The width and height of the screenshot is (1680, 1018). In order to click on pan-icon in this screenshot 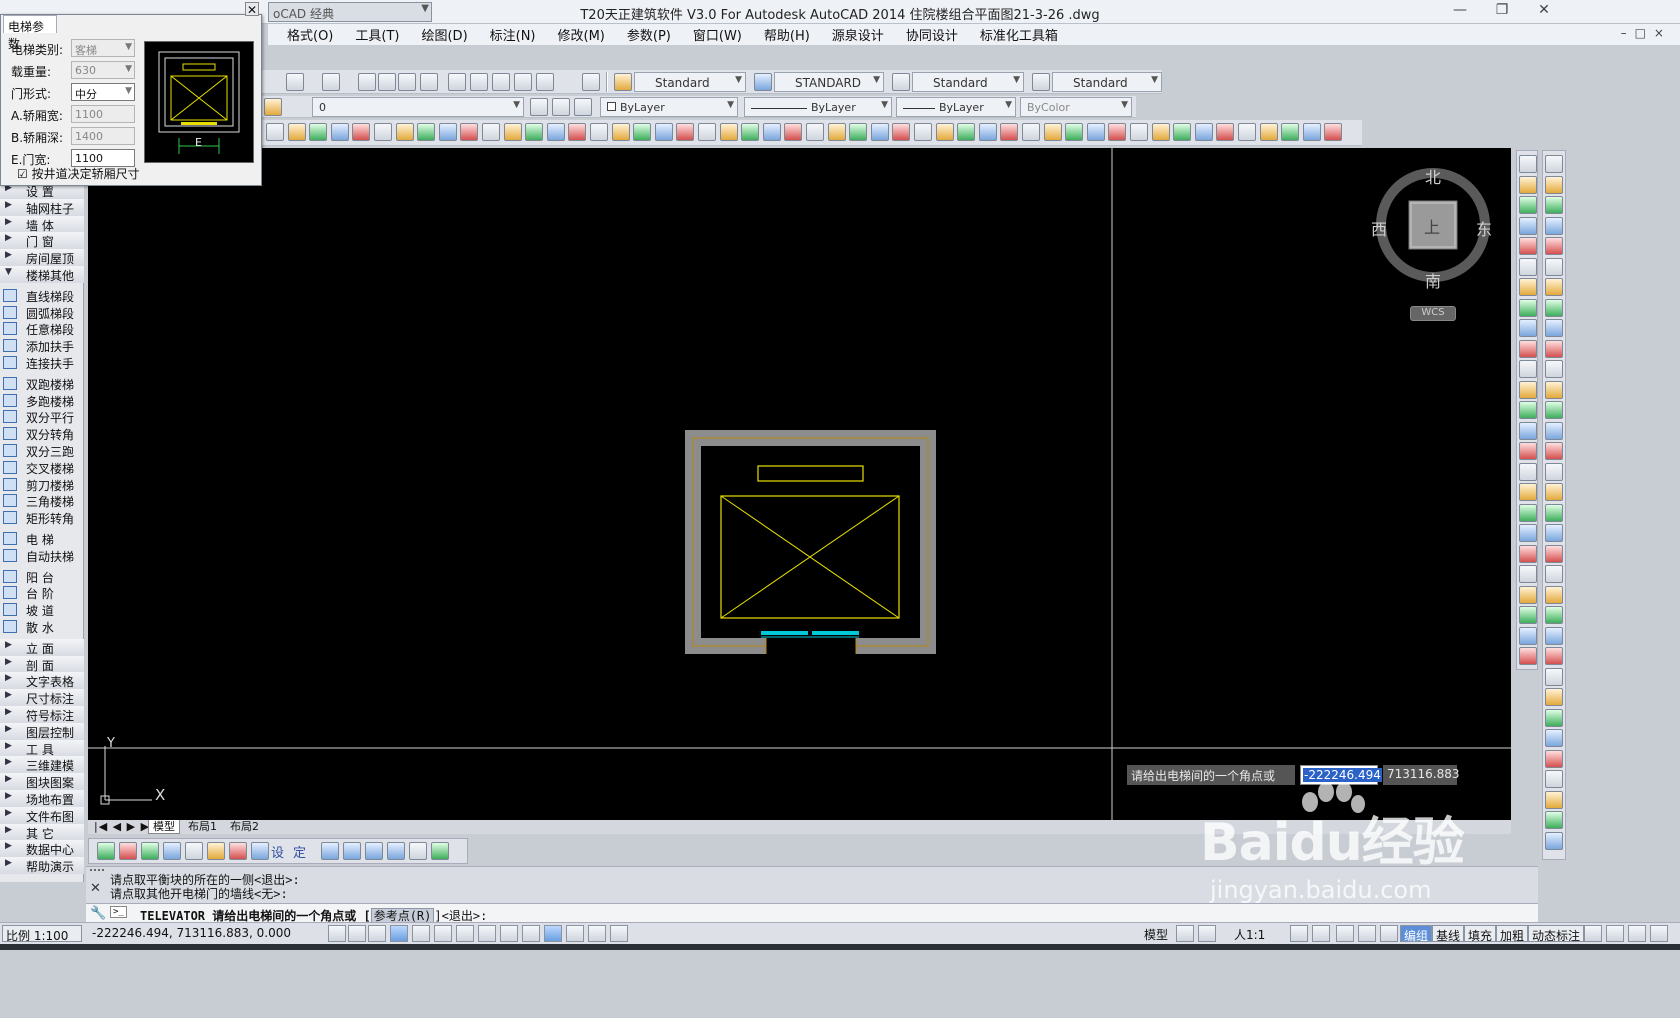, I will do `click(367, 82)`.